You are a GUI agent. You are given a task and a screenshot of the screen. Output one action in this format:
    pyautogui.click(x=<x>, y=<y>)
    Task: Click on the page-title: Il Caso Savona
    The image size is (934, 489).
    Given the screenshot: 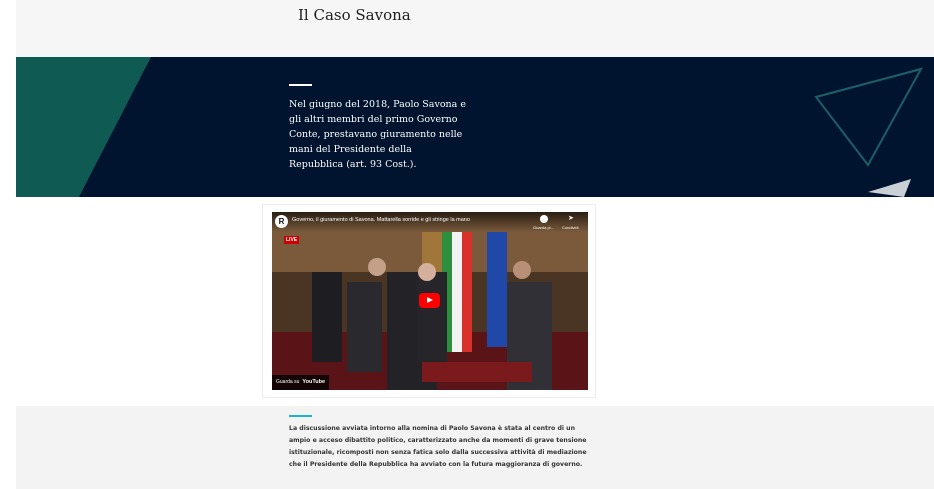 What is the action you would take?
    pyautogui.click(x=354, y=15)
    